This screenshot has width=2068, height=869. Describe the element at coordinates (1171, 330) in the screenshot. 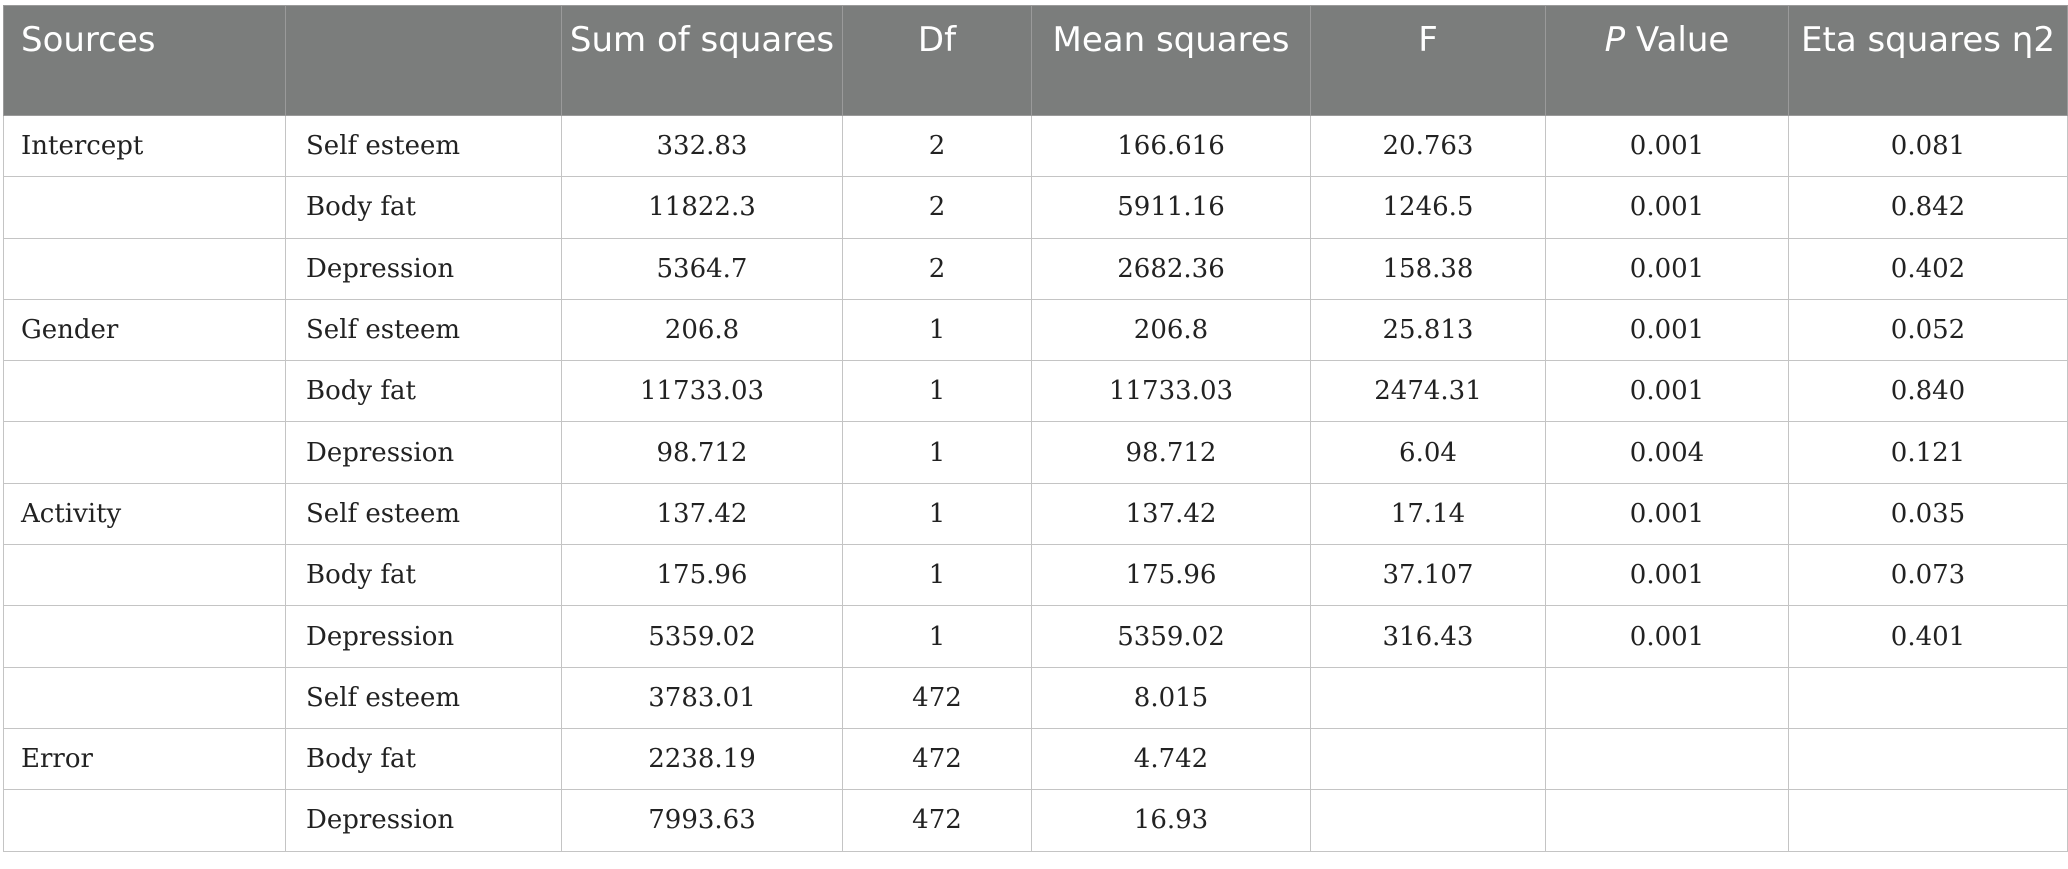

I see `cell-mean-squares: 206.8` at that location.